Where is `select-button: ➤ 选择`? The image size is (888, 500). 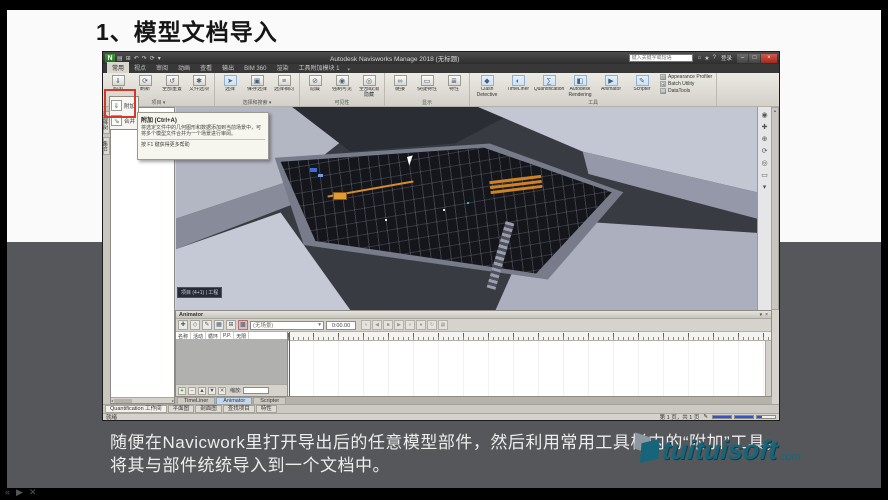 select-button: ➤ 选择 is located at coordinates (230, 86).